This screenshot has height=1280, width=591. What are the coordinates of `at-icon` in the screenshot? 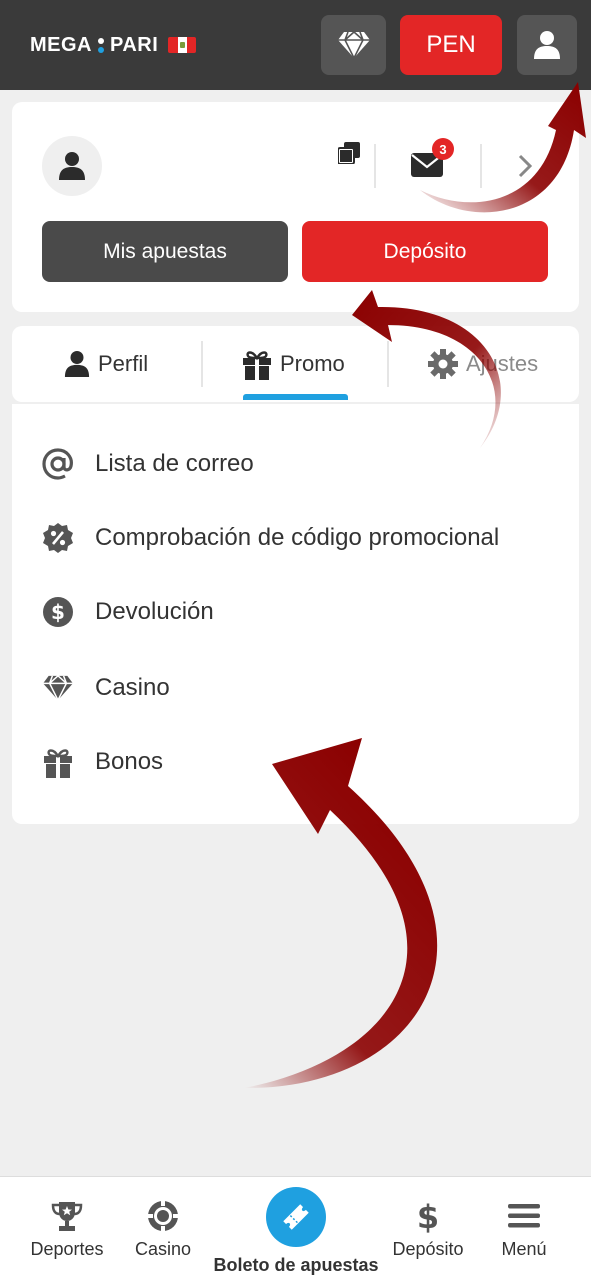 It's located at (58, 464).